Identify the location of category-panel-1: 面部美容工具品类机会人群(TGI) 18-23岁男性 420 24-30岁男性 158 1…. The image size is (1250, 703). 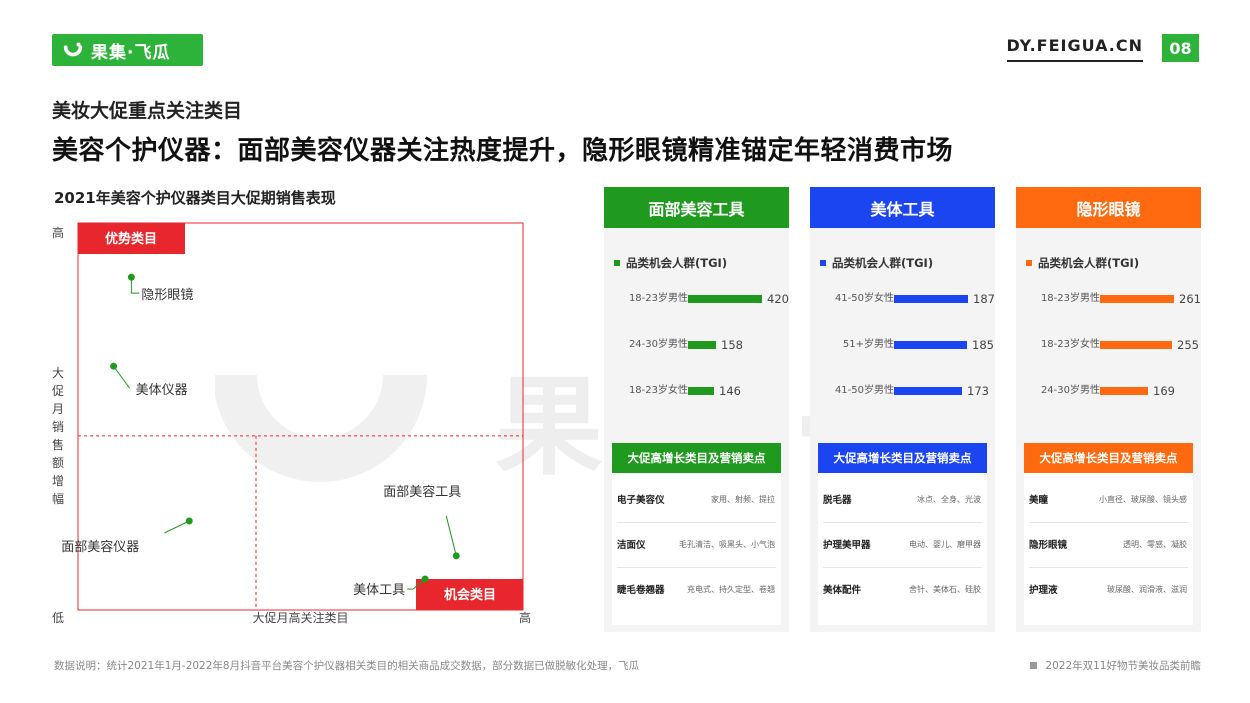
(696, 409).